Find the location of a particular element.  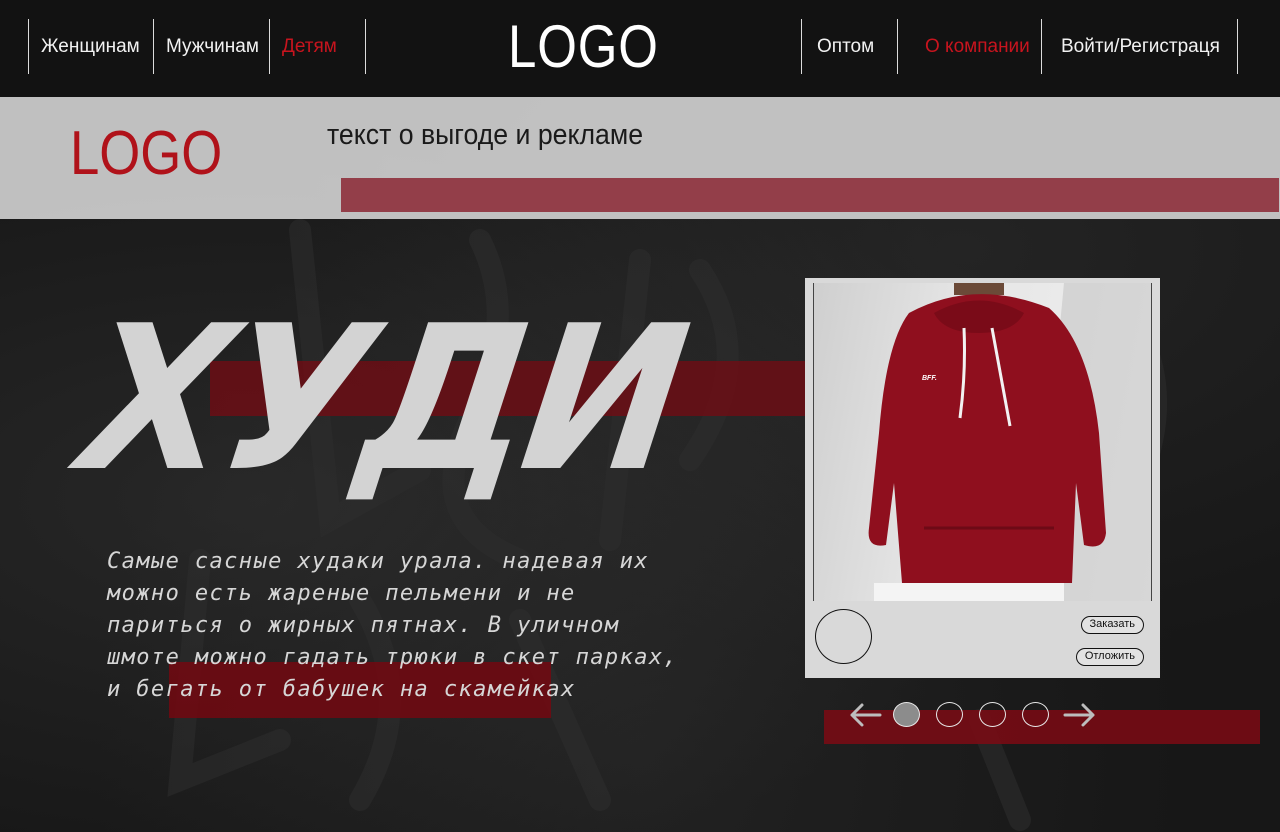

nav-men: Мужчинам is located at coordinates (211, 46).